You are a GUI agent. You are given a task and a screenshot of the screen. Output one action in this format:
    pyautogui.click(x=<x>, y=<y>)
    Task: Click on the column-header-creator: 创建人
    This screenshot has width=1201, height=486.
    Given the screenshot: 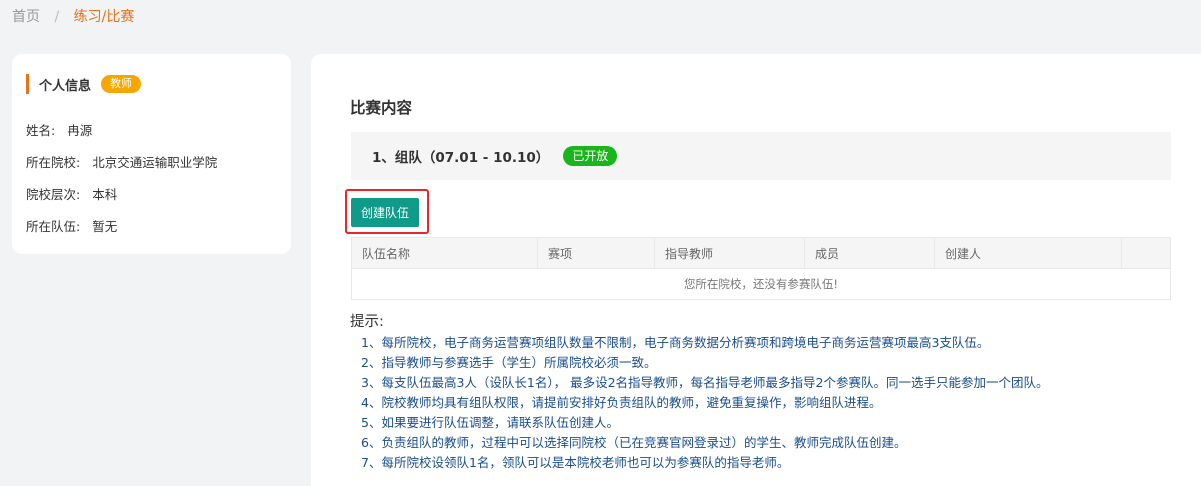 What is the action you would take?
    pyautogui.click(x=1028, y=253)
    